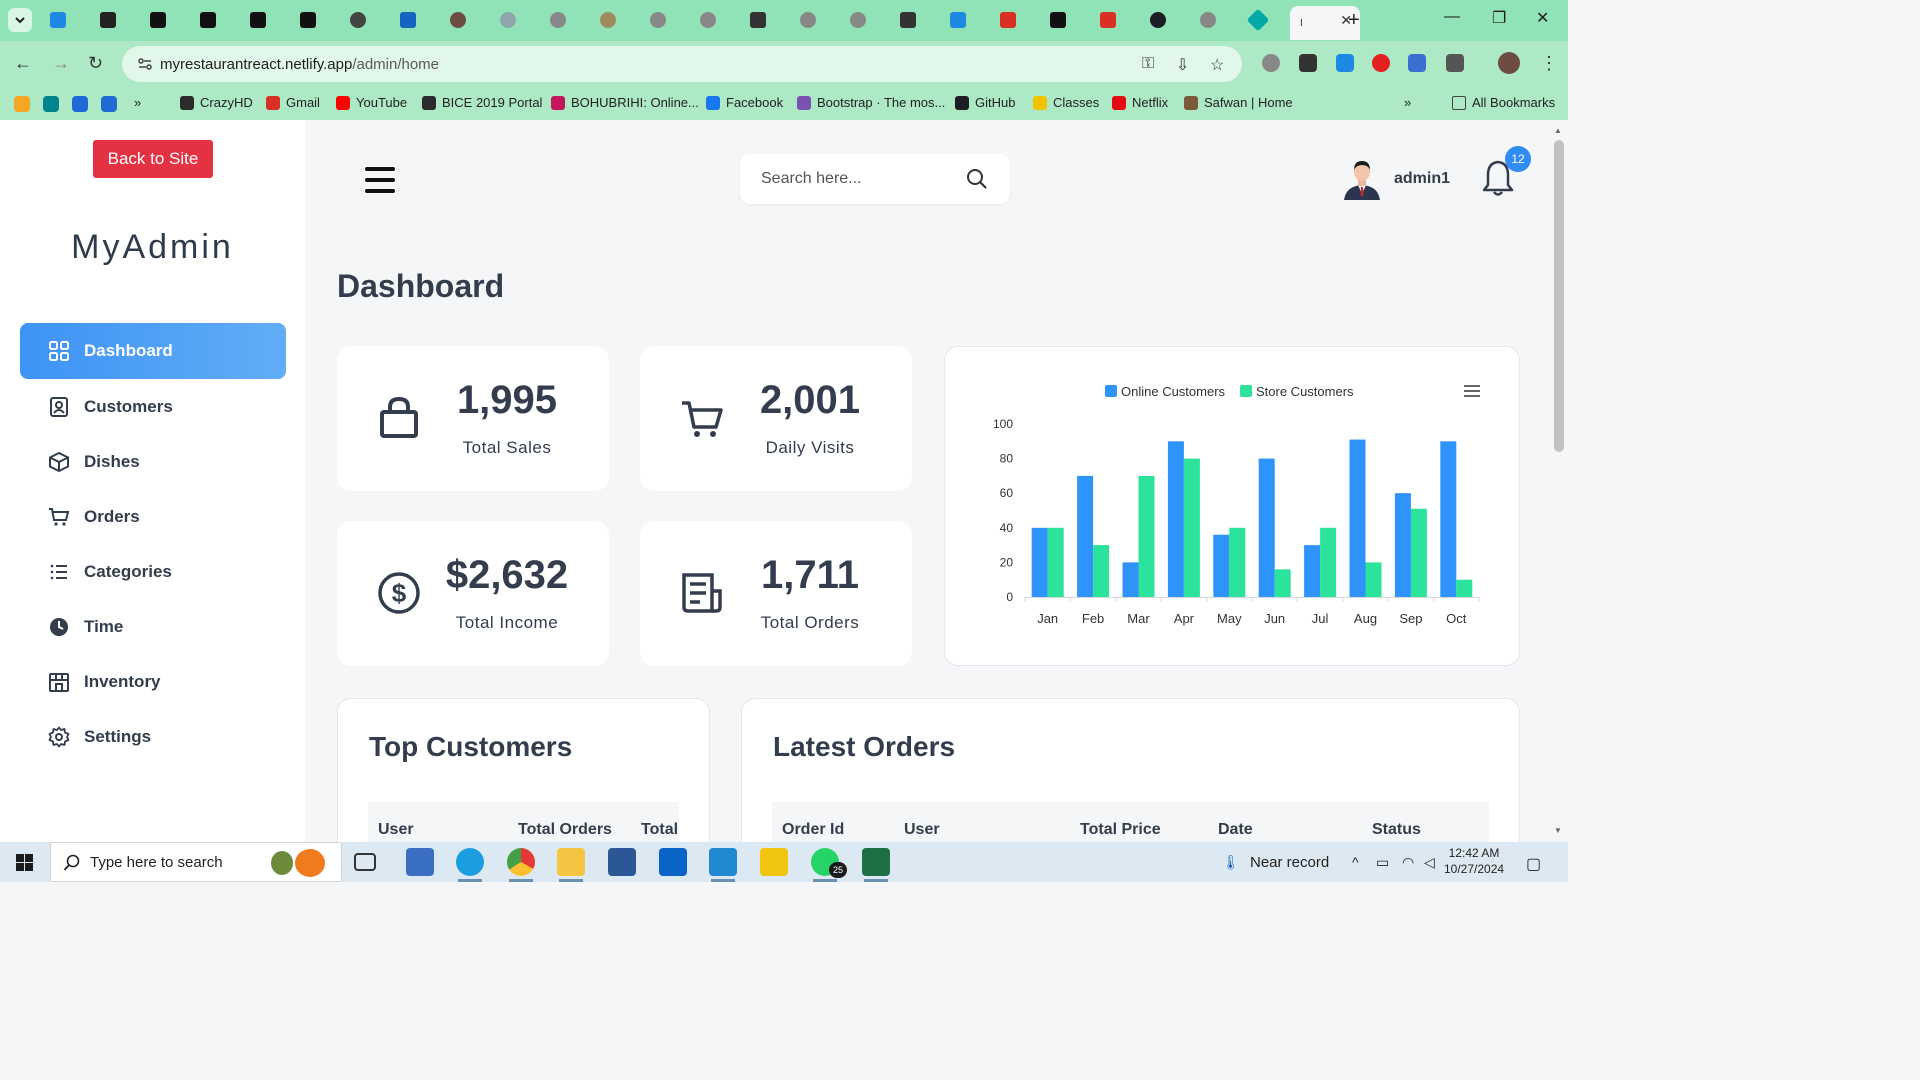 The height and width of the screenshot is (1080, 1920). Describe the element at coordinates (1182, 65) in the screenshot. I see `install-app-icon: ⇩` at that location.